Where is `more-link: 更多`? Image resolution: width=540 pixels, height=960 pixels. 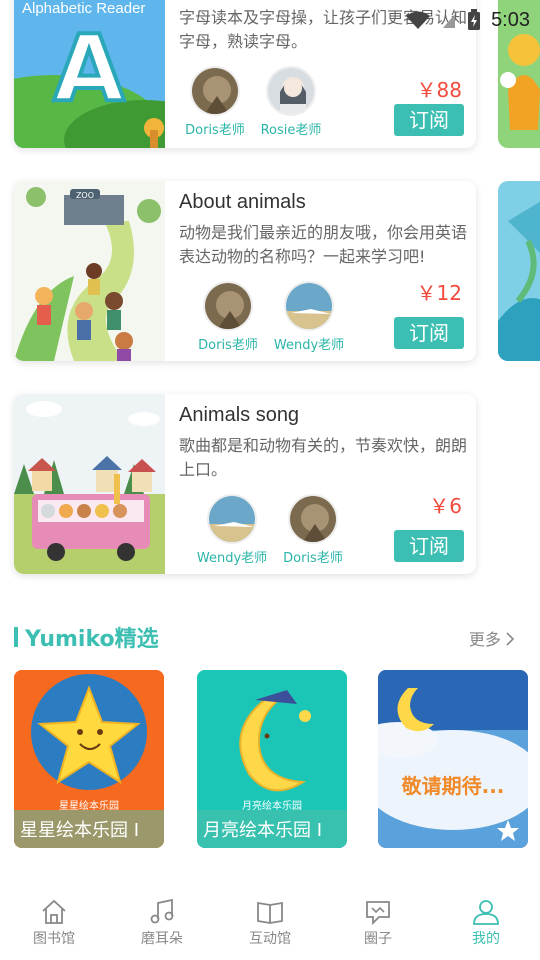 more-link: 更多 is located at coordinates (491, 638).